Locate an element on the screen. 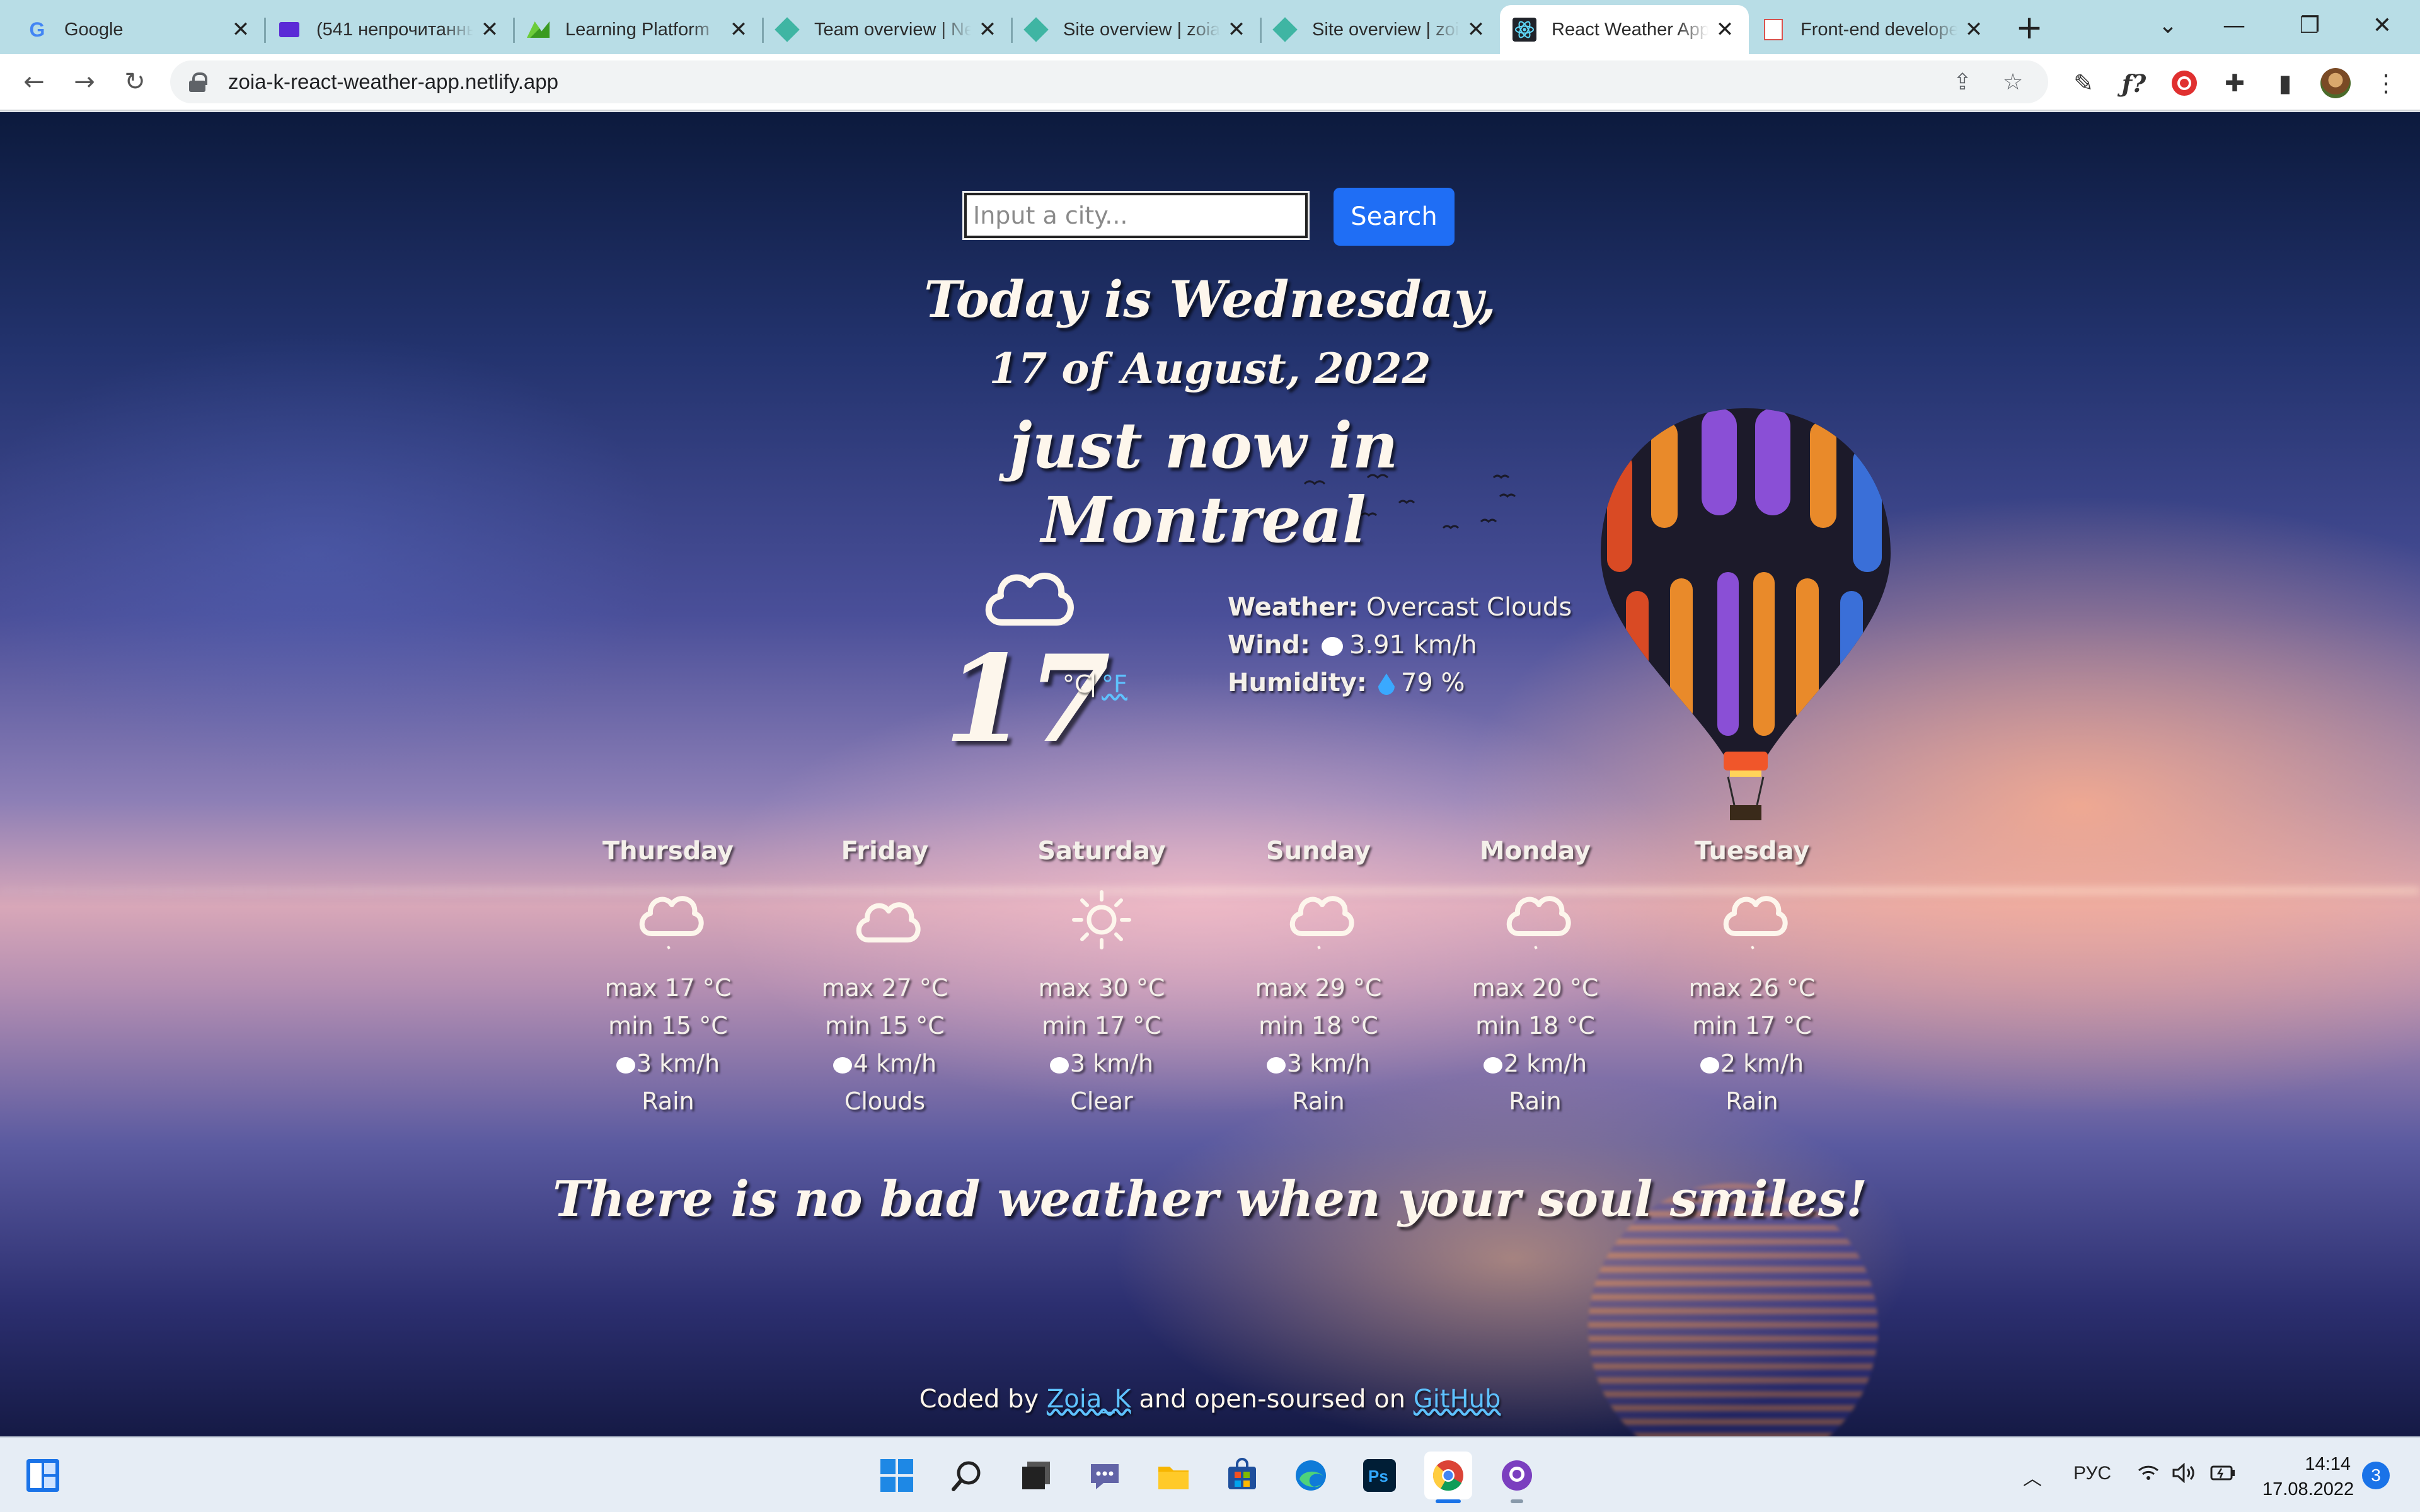  wind-value: 3.91 km/h is located at coordinates (1413, 645).